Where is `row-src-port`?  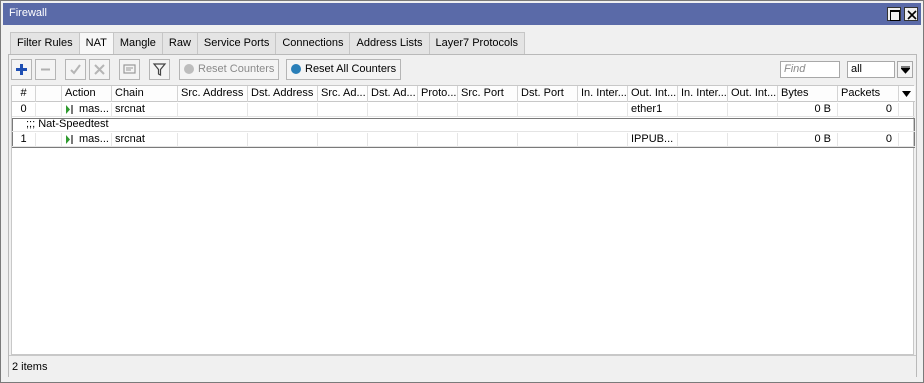 row-src-port is located at coordinates (488, 110).